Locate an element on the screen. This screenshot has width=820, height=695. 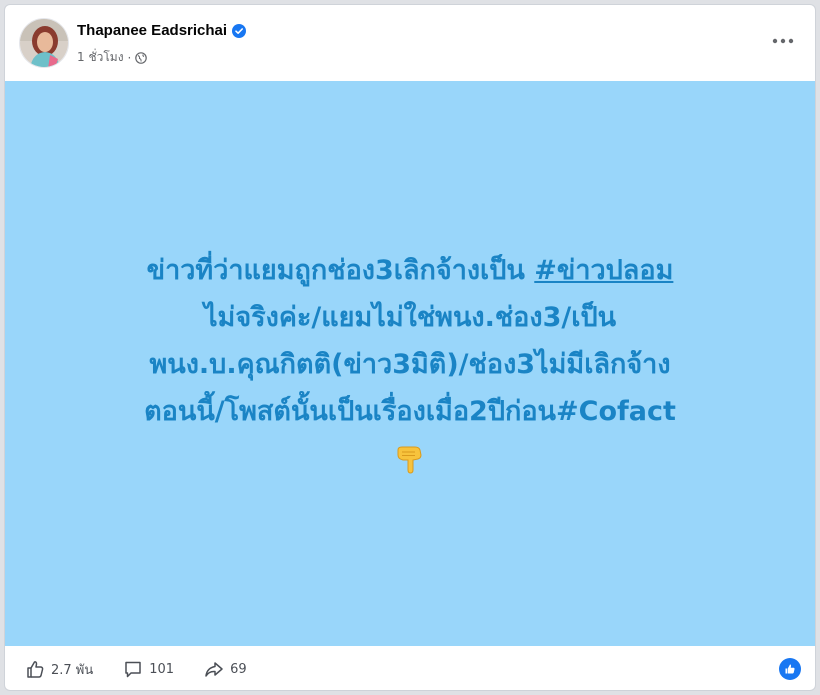
more-dots-icon is located at coordinates (783, 41).